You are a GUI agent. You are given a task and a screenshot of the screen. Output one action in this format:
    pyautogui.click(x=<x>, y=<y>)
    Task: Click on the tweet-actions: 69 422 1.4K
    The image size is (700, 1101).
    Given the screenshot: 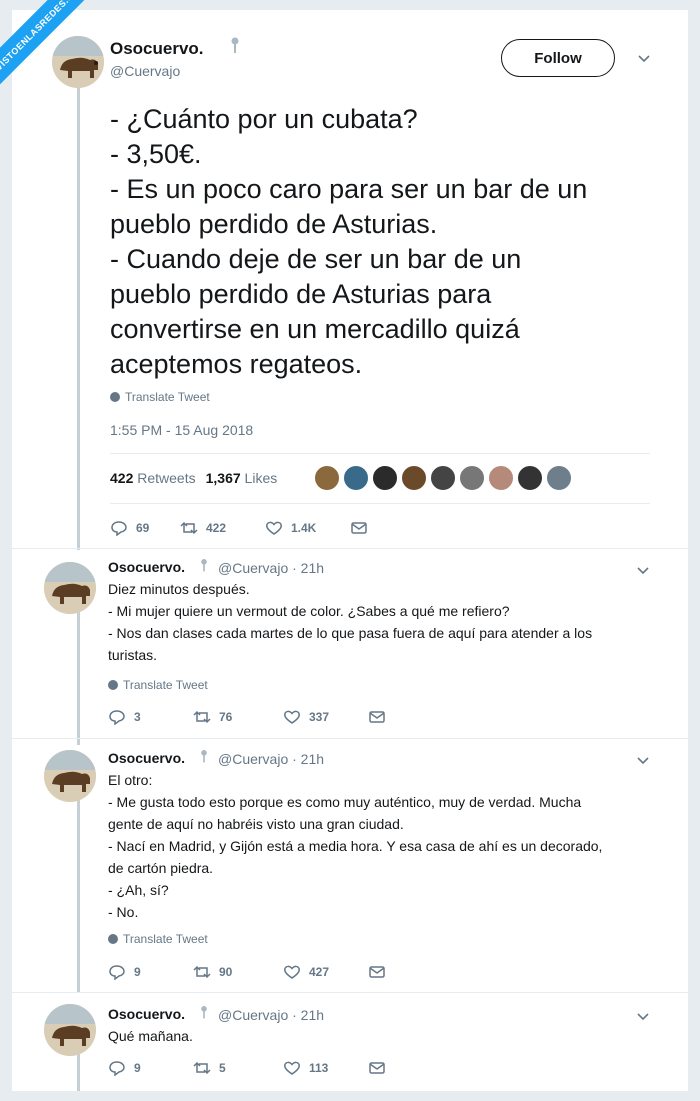 What is the action you would take?
    pyautogui.click(x=239, y=528)
    